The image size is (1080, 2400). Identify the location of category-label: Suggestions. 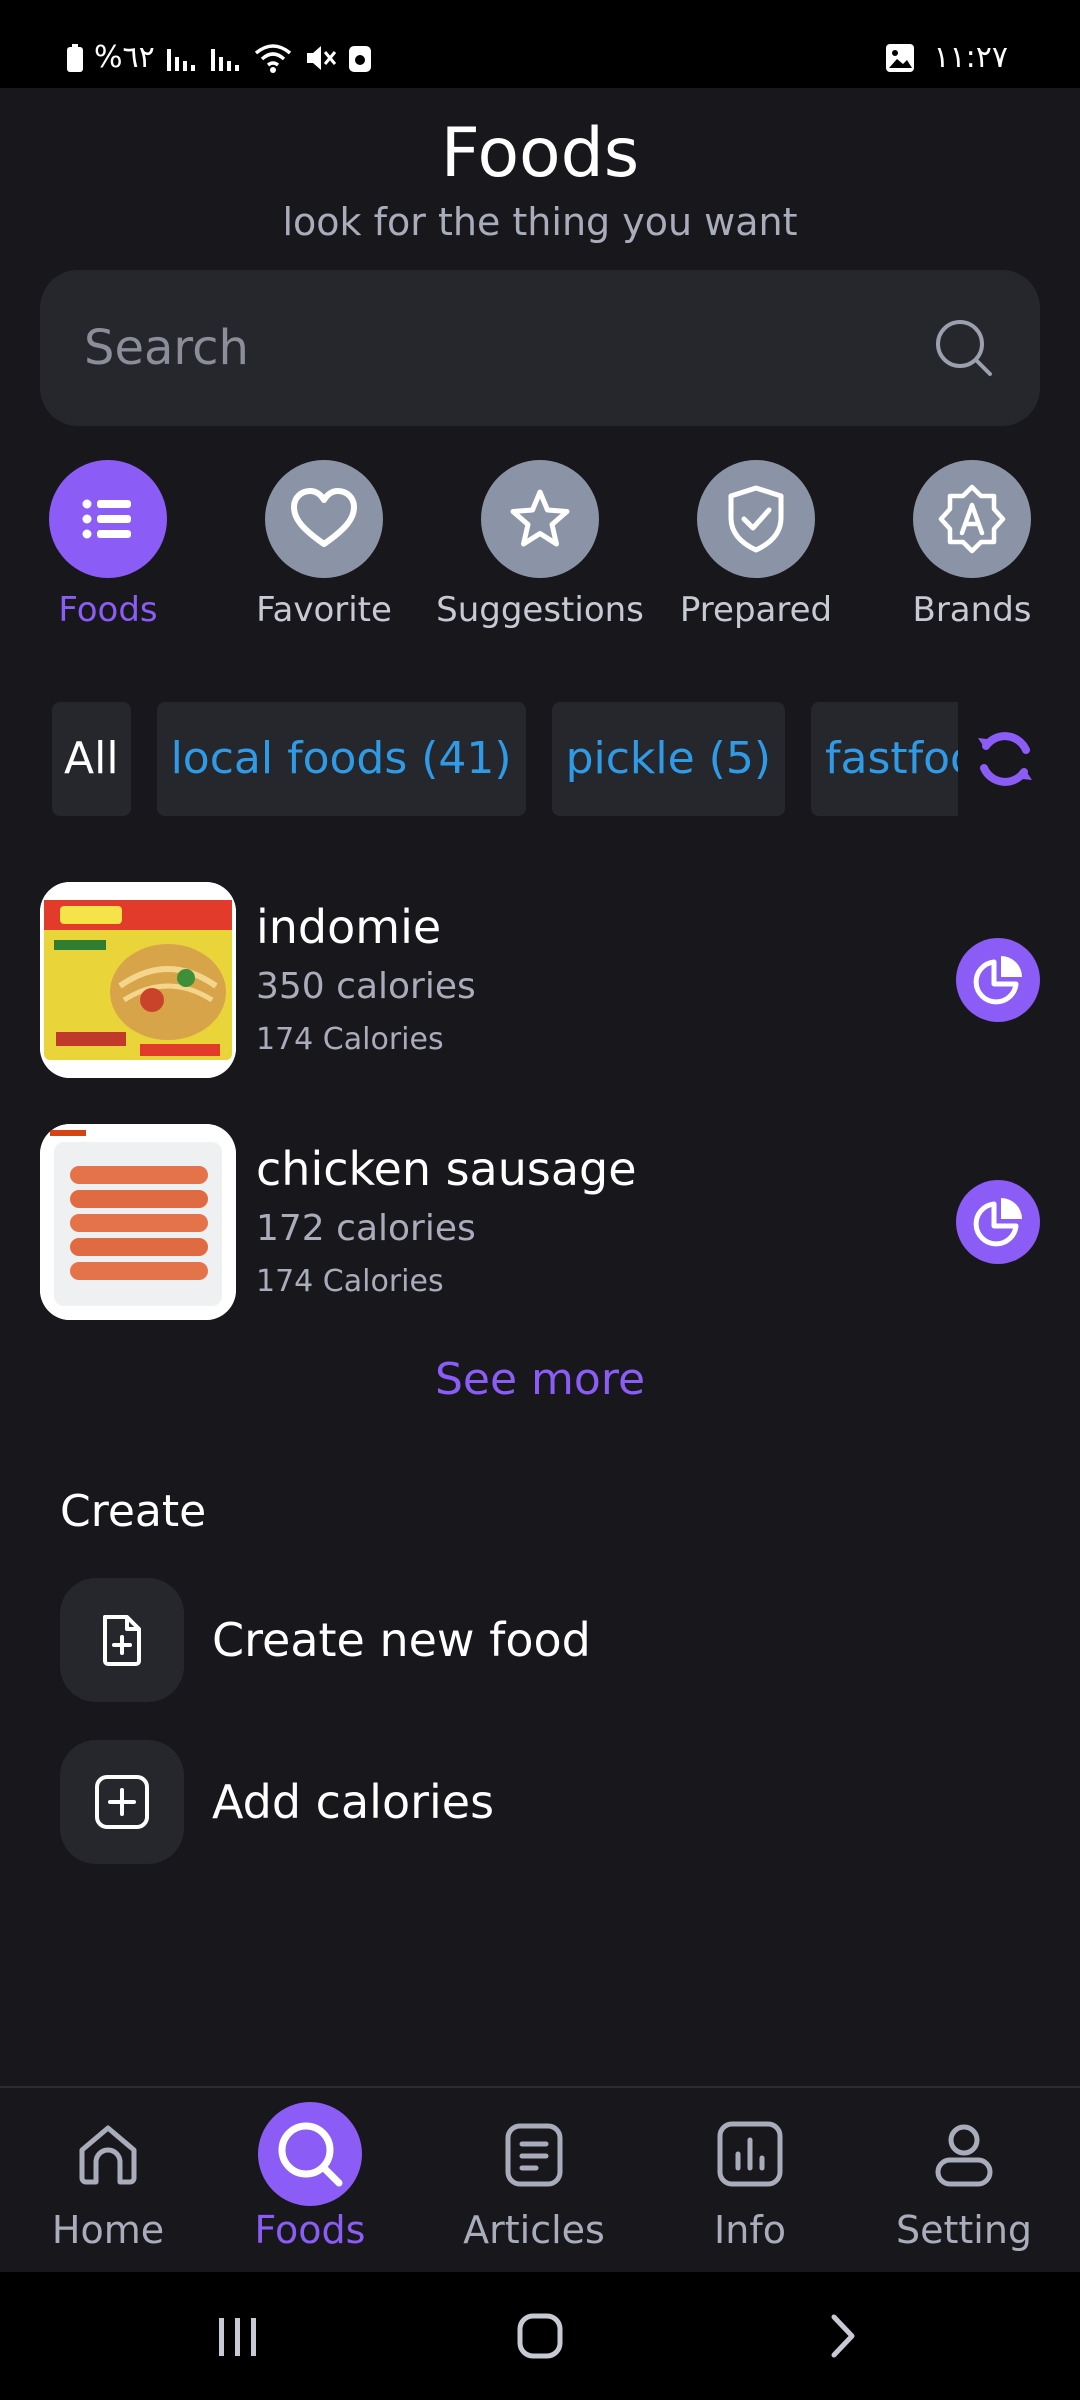
(540, 610).